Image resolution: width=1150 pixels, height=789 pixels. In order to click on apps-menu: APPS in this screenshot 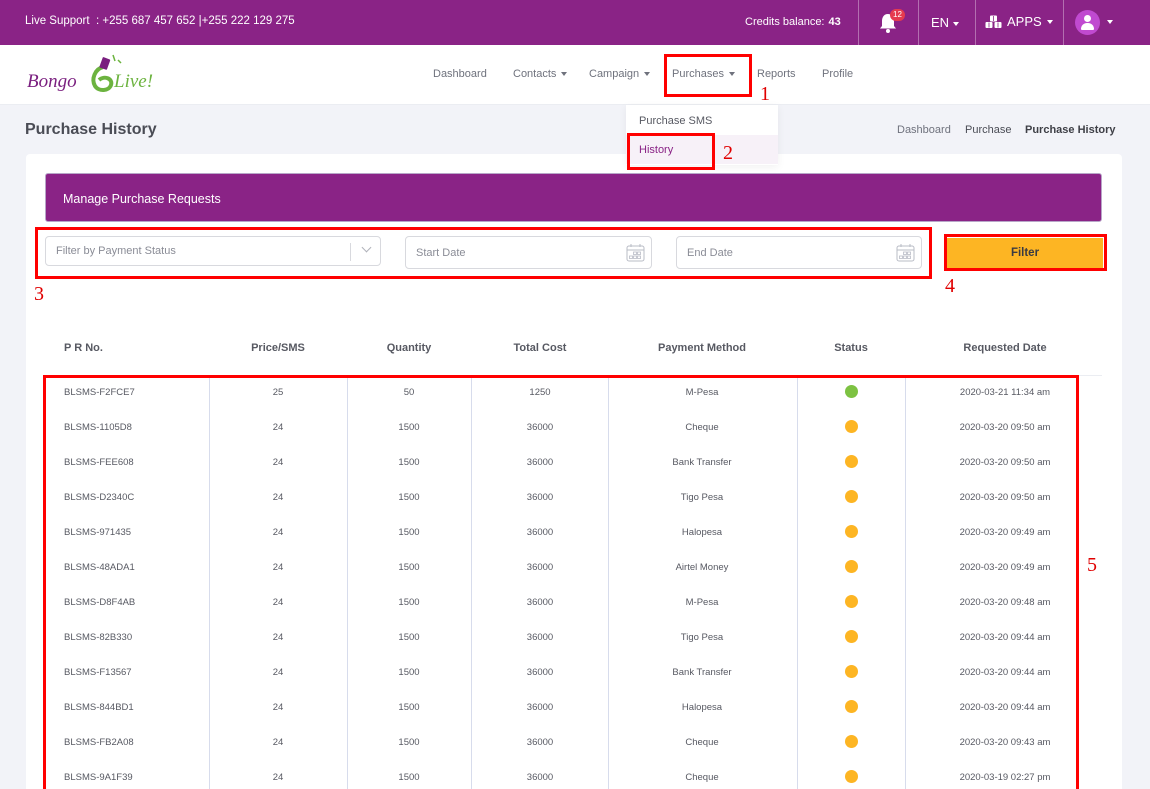, I will do `click(1019, 21)`.